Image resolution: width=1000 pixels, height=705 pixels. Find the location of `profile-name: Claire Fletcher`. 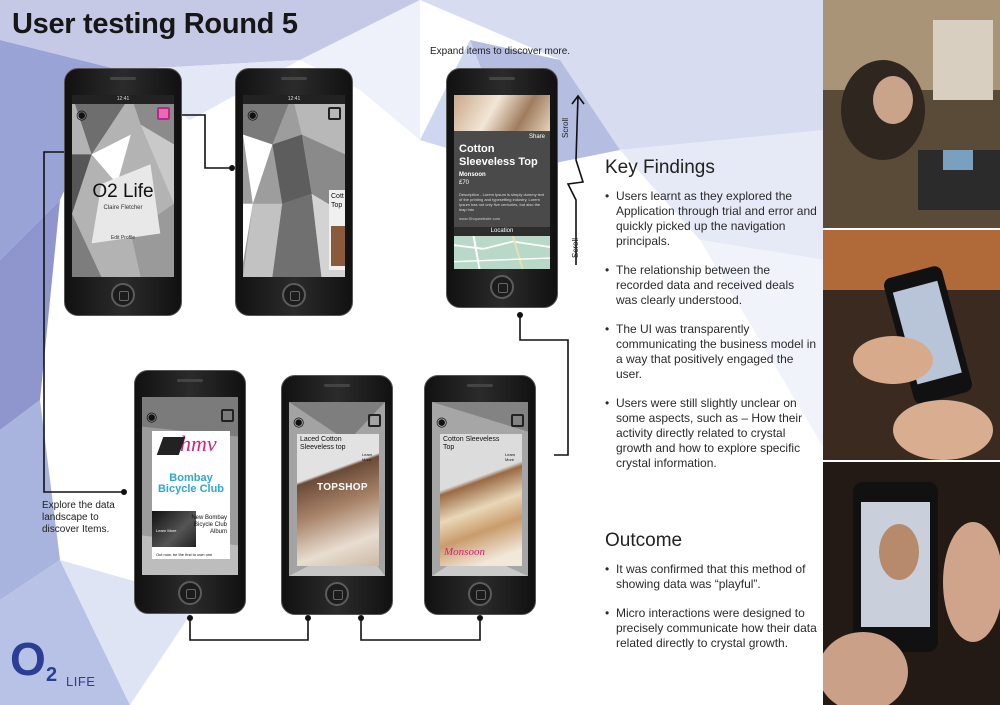

profile-name: Claire Fletcher is located at coordinates (123, 208).